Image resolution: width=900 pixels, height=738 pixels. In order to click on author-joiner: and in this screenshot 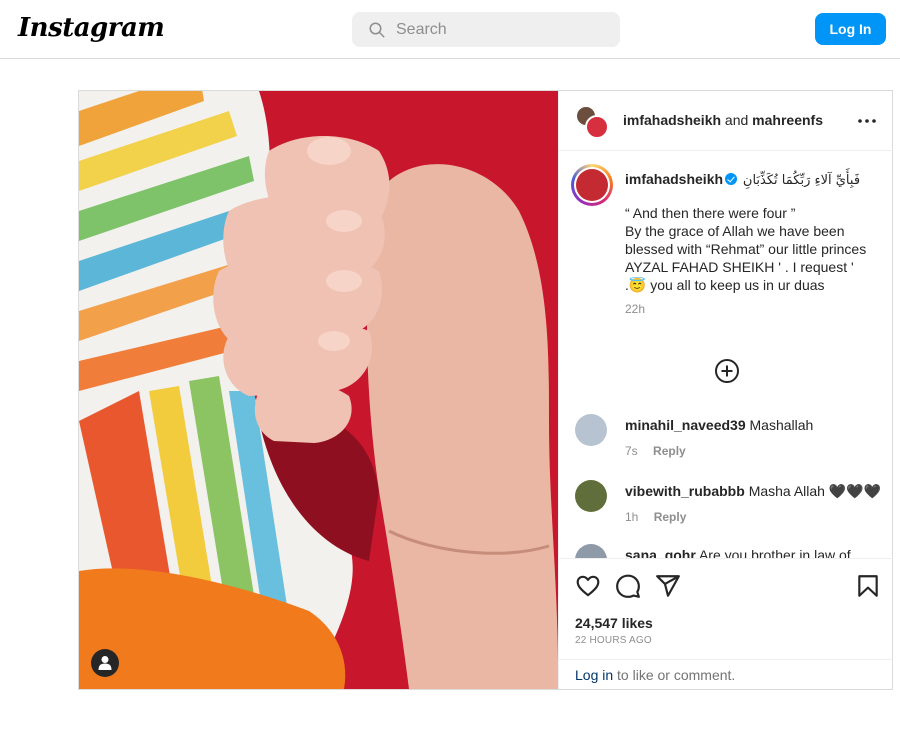, I will do `click(736, 120)`.